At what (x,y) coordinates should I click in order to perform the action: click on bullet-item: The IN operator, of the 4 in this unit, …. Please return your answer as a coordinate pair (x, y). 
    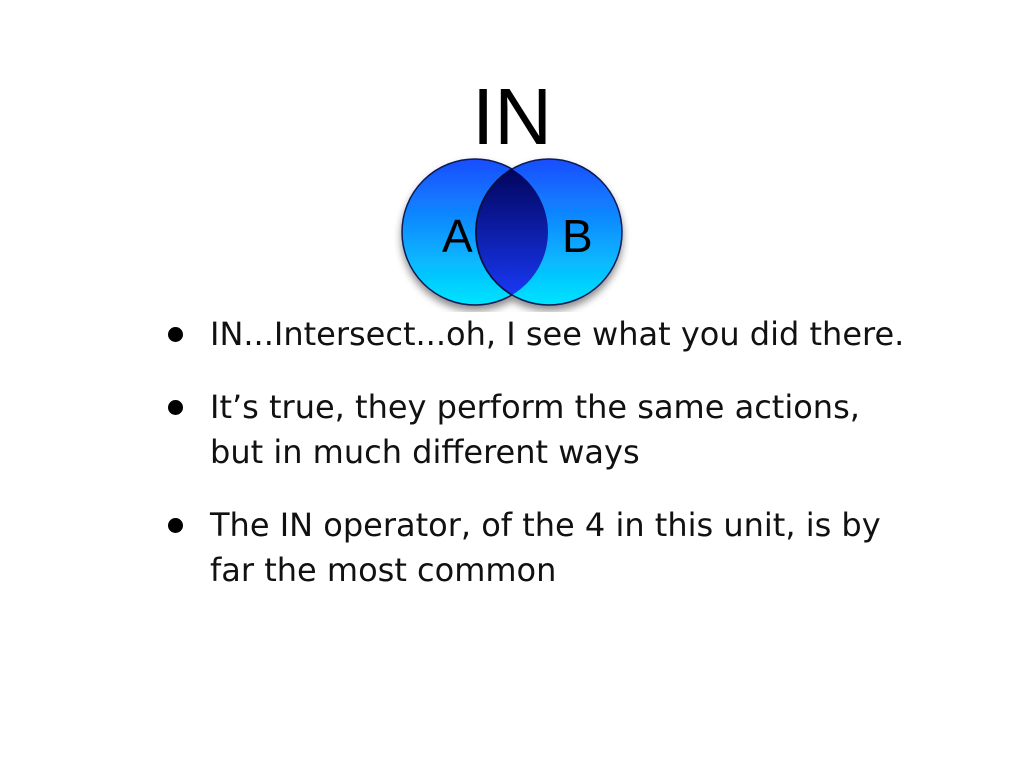
    Looking at the image, I should click on (538, 548).